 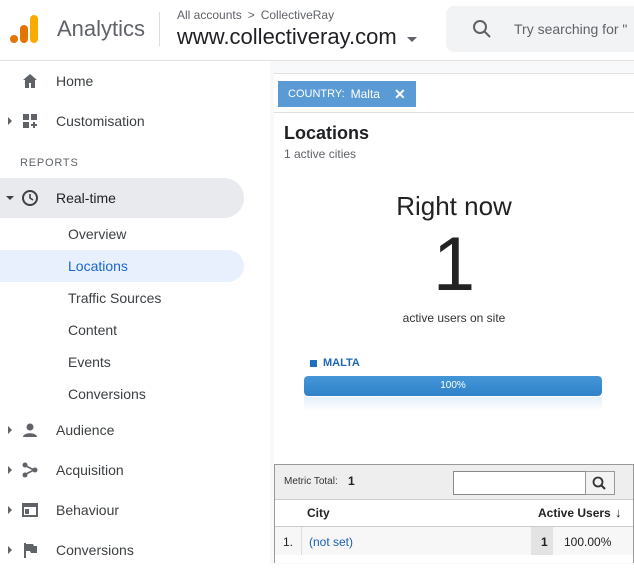 What do you see at coordinates (521, 483) in the screenshot?
I see `table-filter-input` at bounding box center [521, 483].